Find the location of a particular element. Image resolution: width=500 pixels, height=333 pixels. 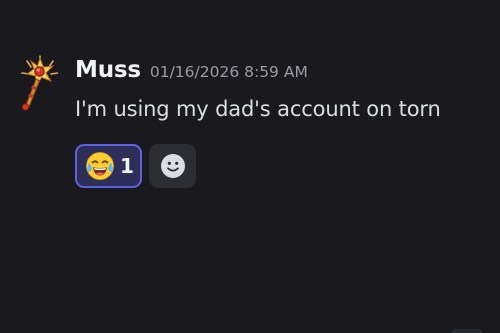

avatar is located at coordinates (38, 83).